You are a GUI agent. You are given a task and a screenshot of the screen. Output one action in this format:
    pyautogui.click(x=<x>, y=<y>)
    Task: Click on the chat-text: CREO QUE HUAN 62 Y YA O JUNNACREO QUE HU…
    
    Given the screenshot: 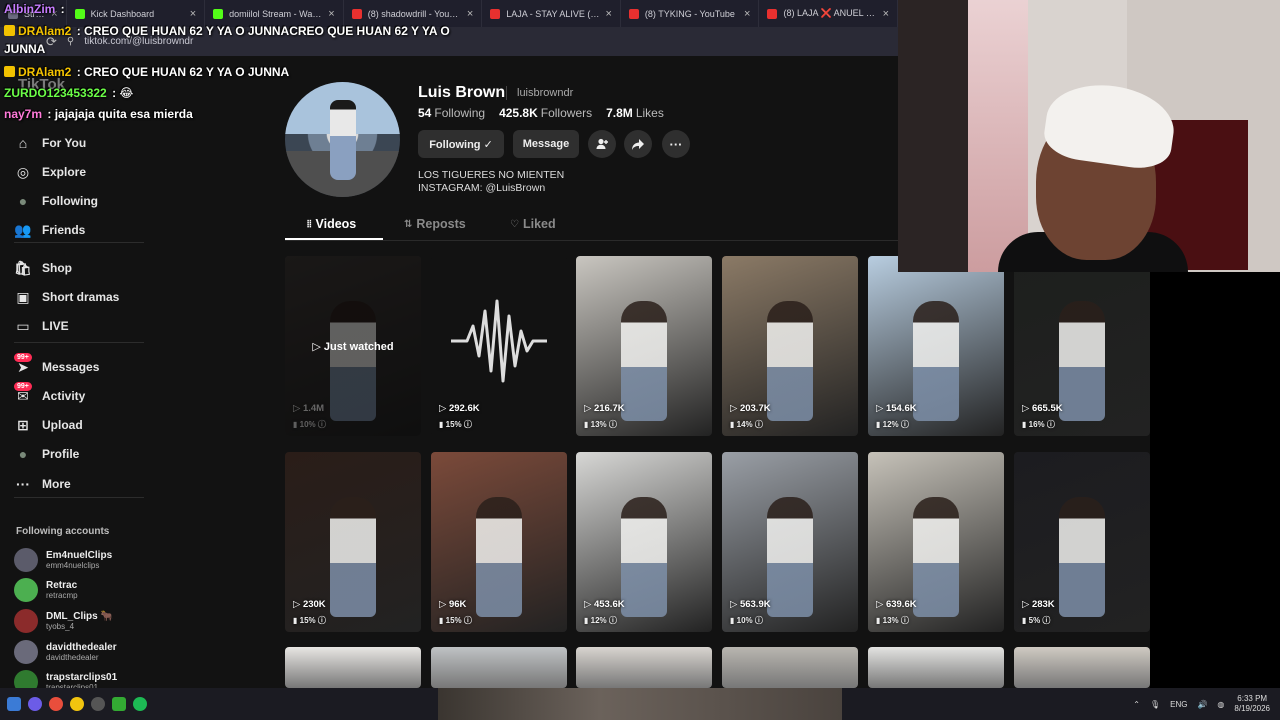 What is the action you would take?
    pyautogui.click(x=267, y=31)
    